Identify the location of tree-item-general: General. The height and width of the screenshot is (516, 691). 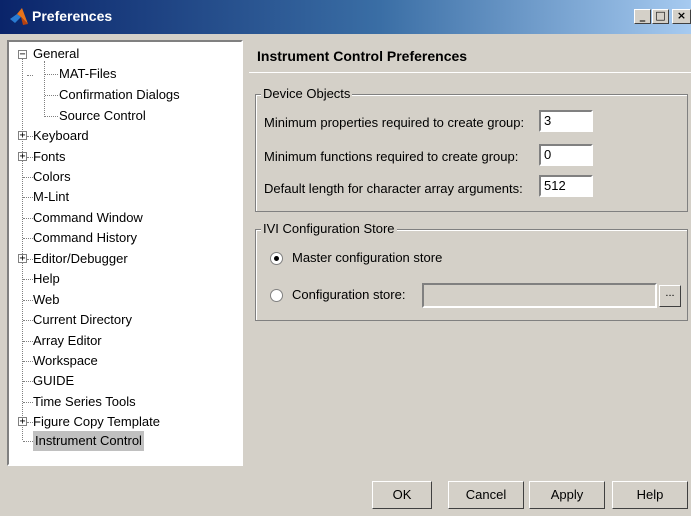
(56, 54).